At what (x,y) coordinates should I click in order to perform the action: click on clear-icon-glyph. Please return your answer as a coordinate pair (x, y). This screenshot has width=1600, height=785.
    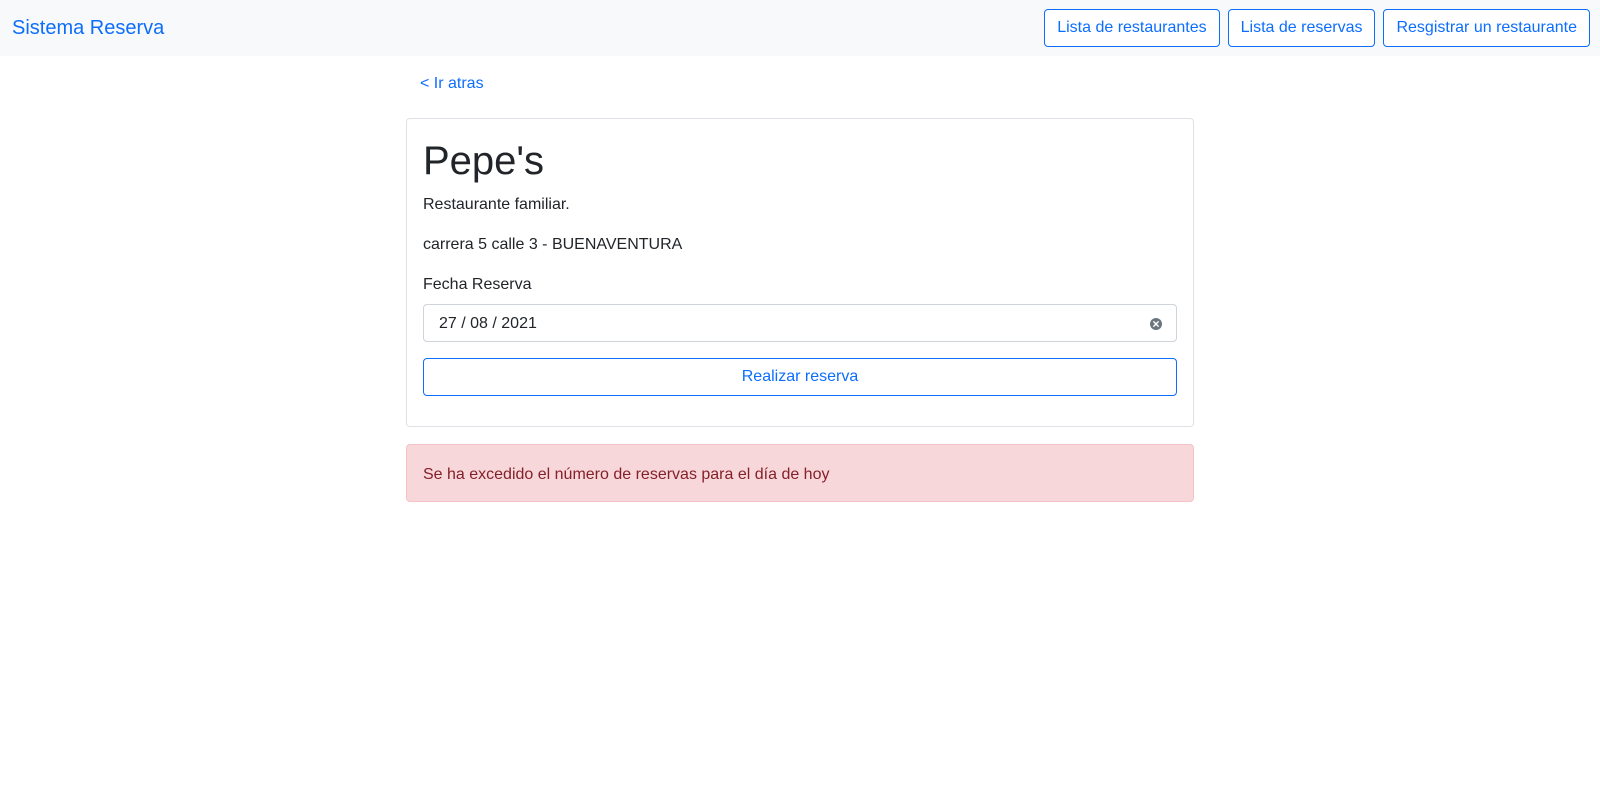
    Looking at the image, I should click on (1156, 324).